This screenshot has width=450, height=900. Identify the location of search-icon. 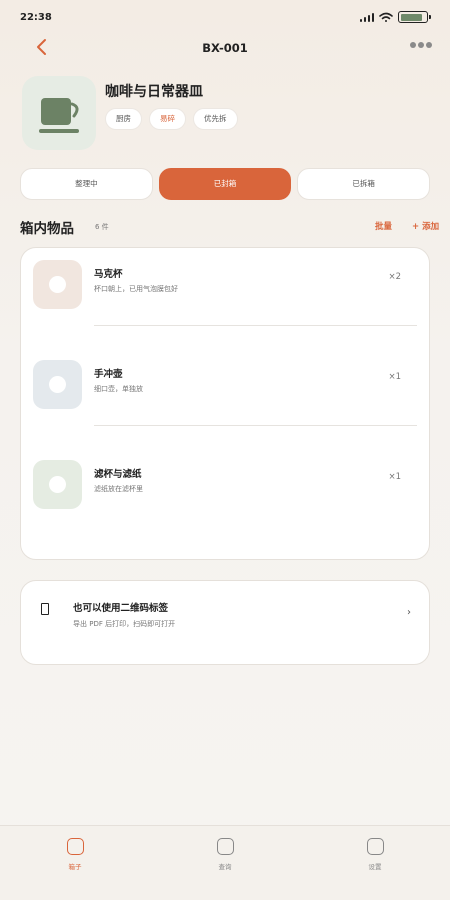
(225, 846).